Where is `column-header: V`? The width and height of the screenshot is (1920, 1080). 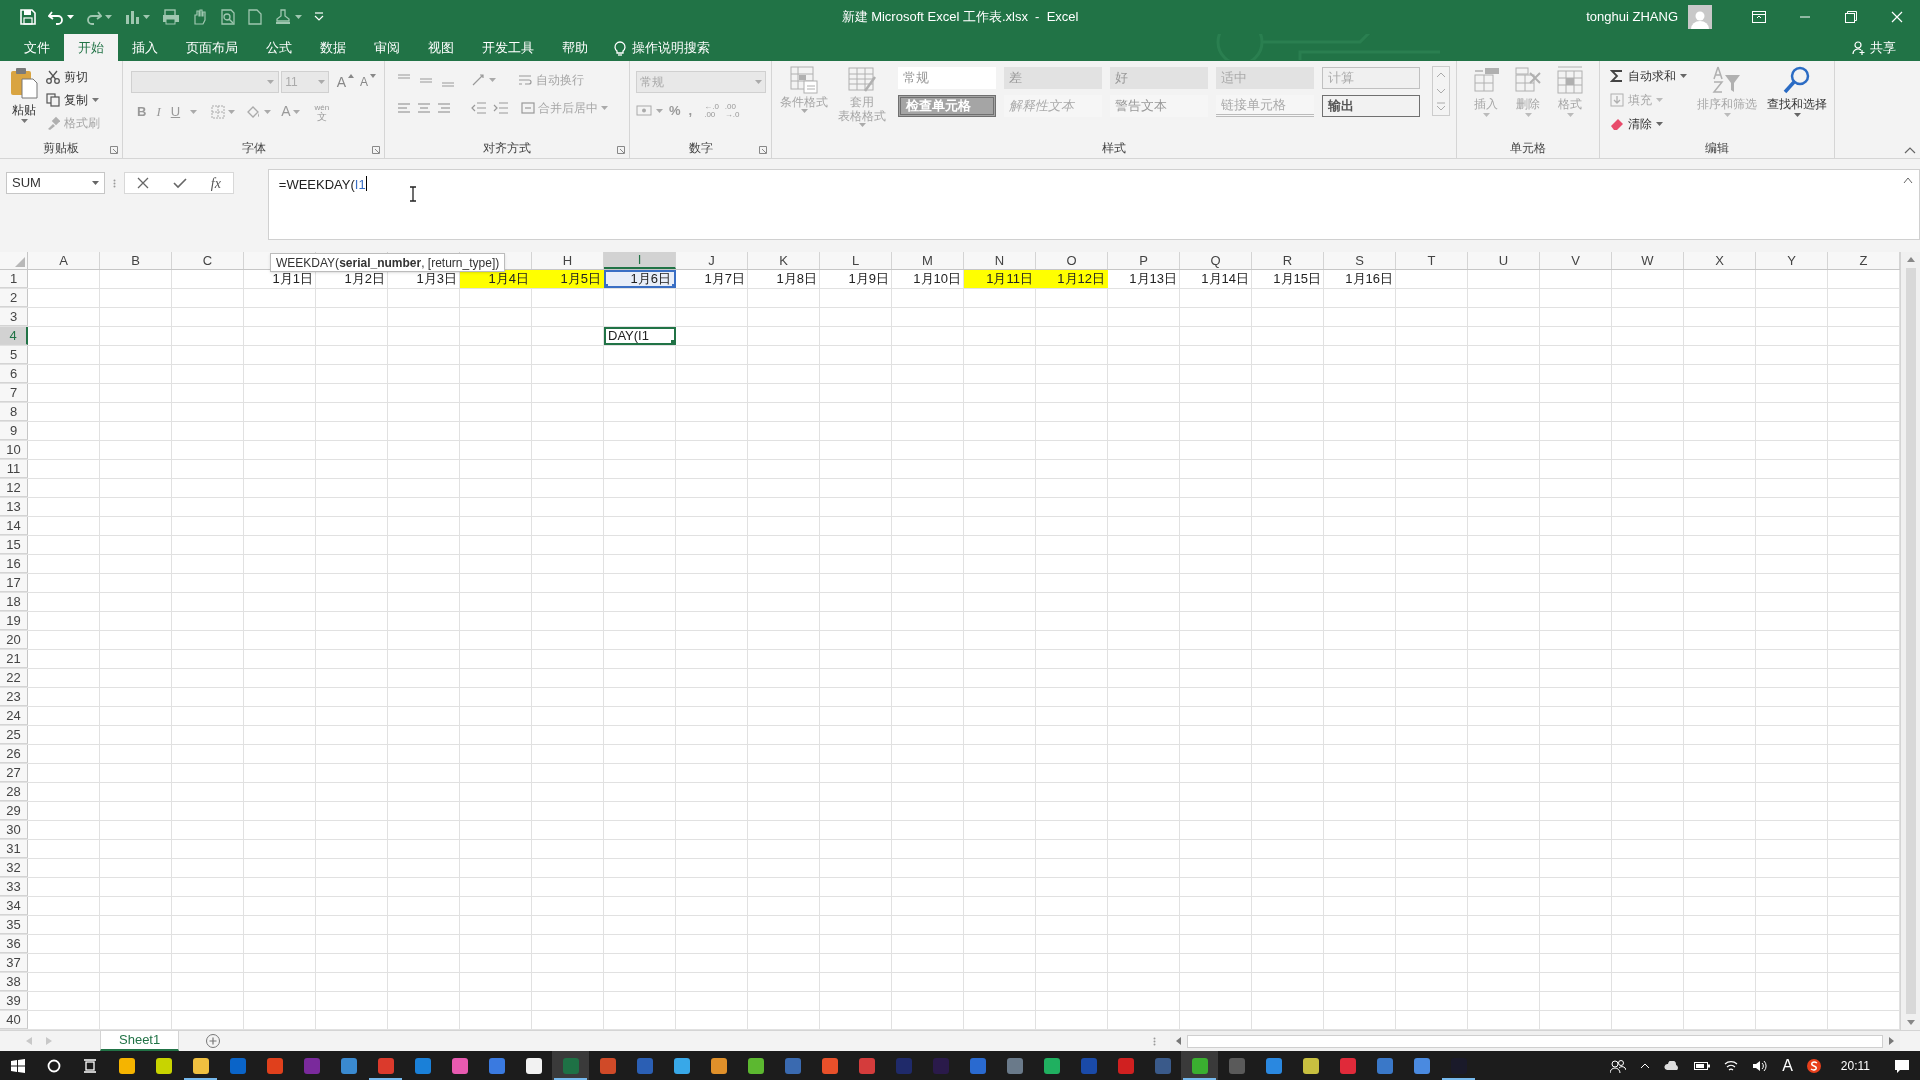 column-header: V is located at coordinates (1576, 260).